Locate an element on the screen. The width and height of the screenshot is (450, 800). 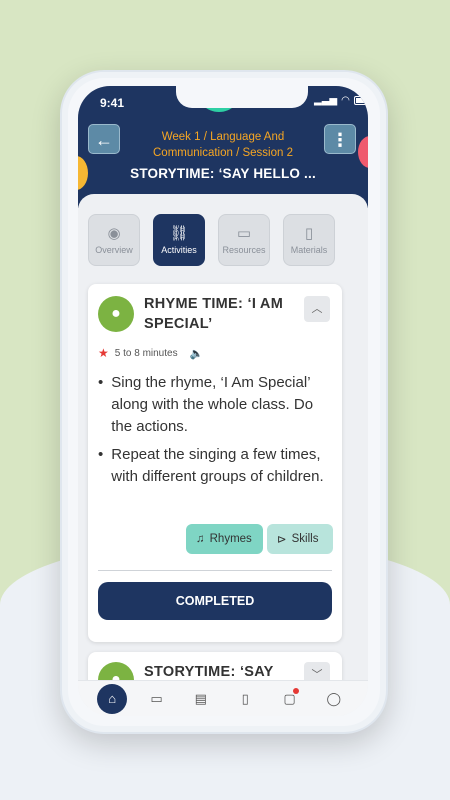
nav-home: ⌂ is located at coordinates (112, 698).